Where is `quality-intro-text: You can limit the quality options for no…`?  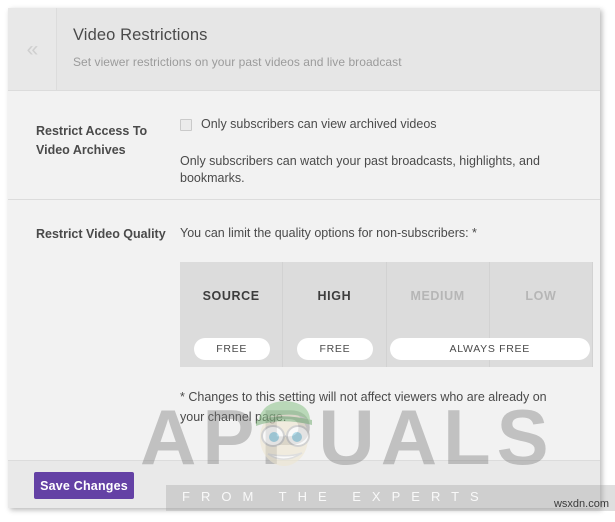
quality-intro-text: You can limit the quality options for no… is located at coordinates (328, 233).